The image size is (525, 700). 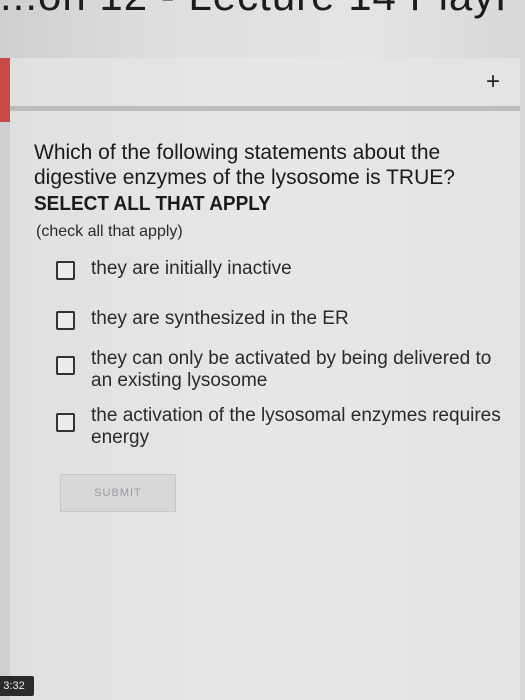 I want to click on left-accent-bar, so click(x=5, y=90).